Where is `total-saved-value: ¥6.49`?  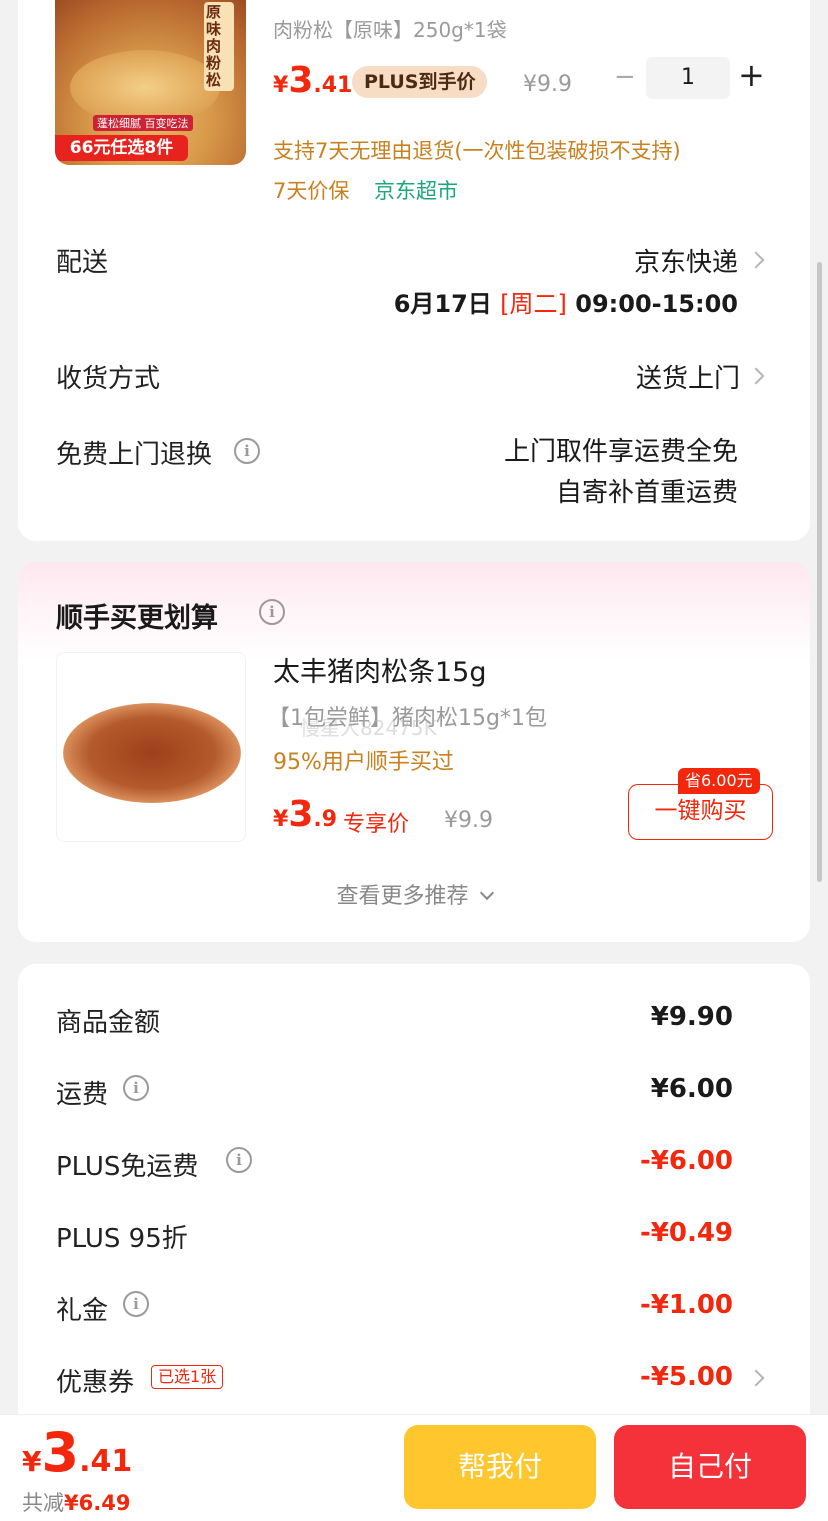
total-saved-value: ¥6.49 is located at coordinates (97, 1503).